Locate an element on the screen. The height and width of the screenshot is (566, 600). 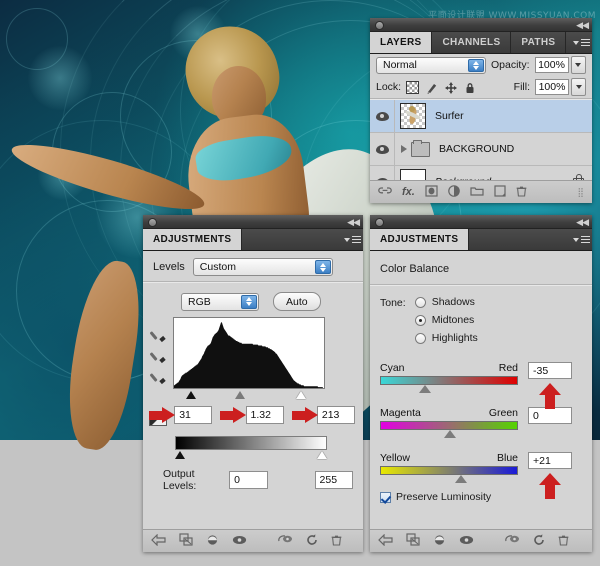
fill-input: 100% is located at coordinates (552, 87).